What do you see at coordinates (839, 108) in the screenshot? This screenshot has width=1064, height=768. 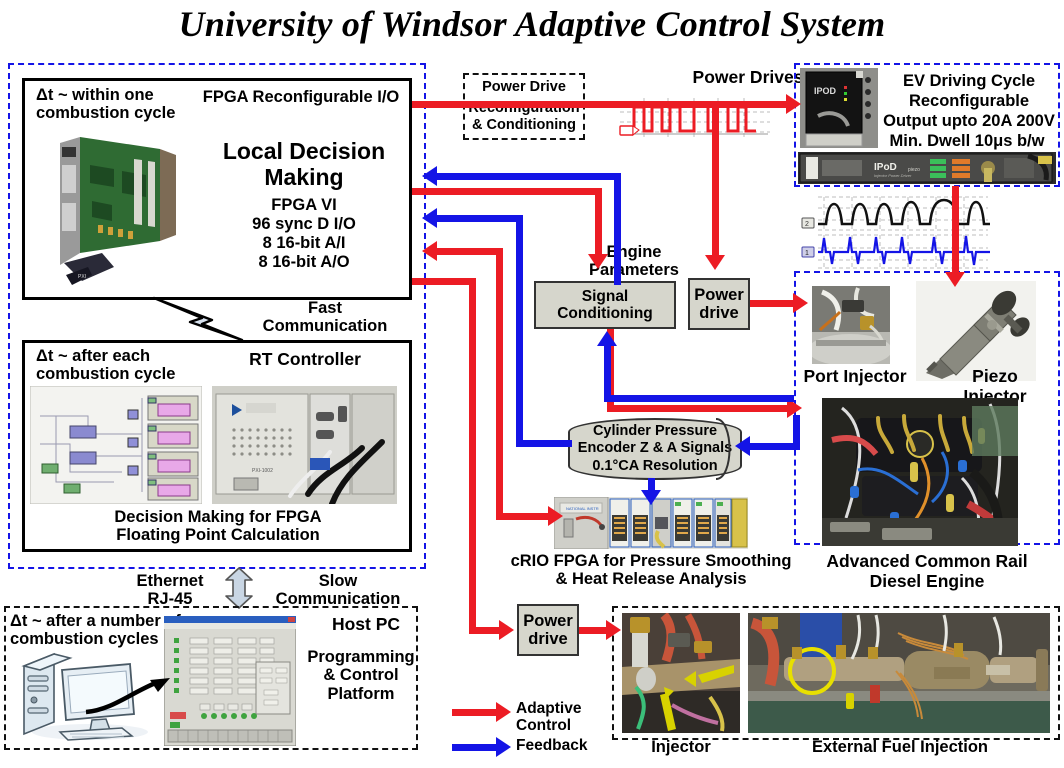 I see `ipod-driver-photo: IPOD` at bounding box center [839, 108].